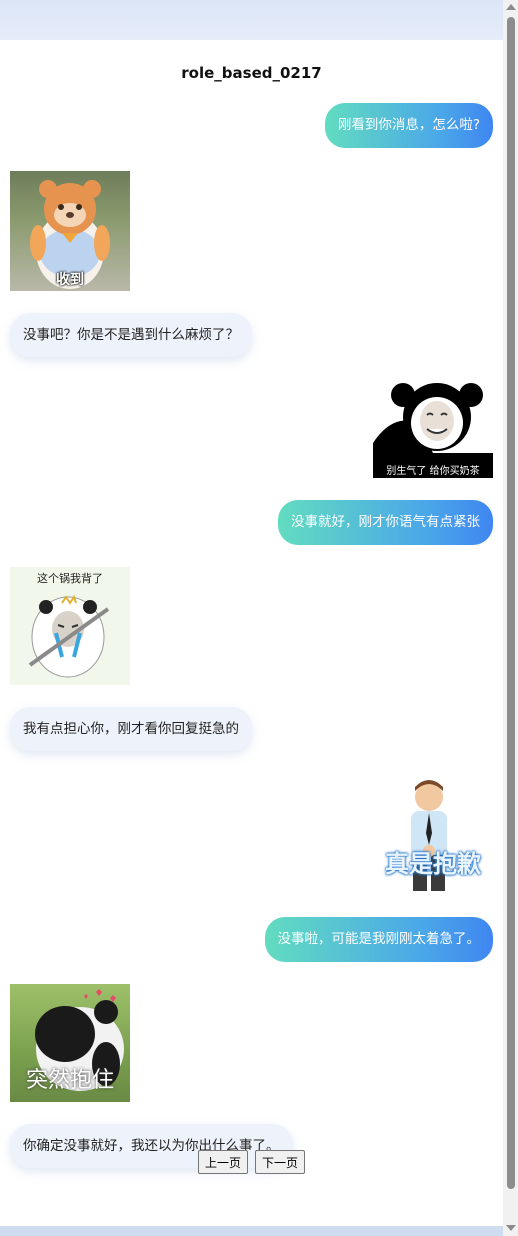  What do you see at coordinates (70, 231) in the screenshot?
I see `bot-sticker: 收到` at bounding box center [70, 231].